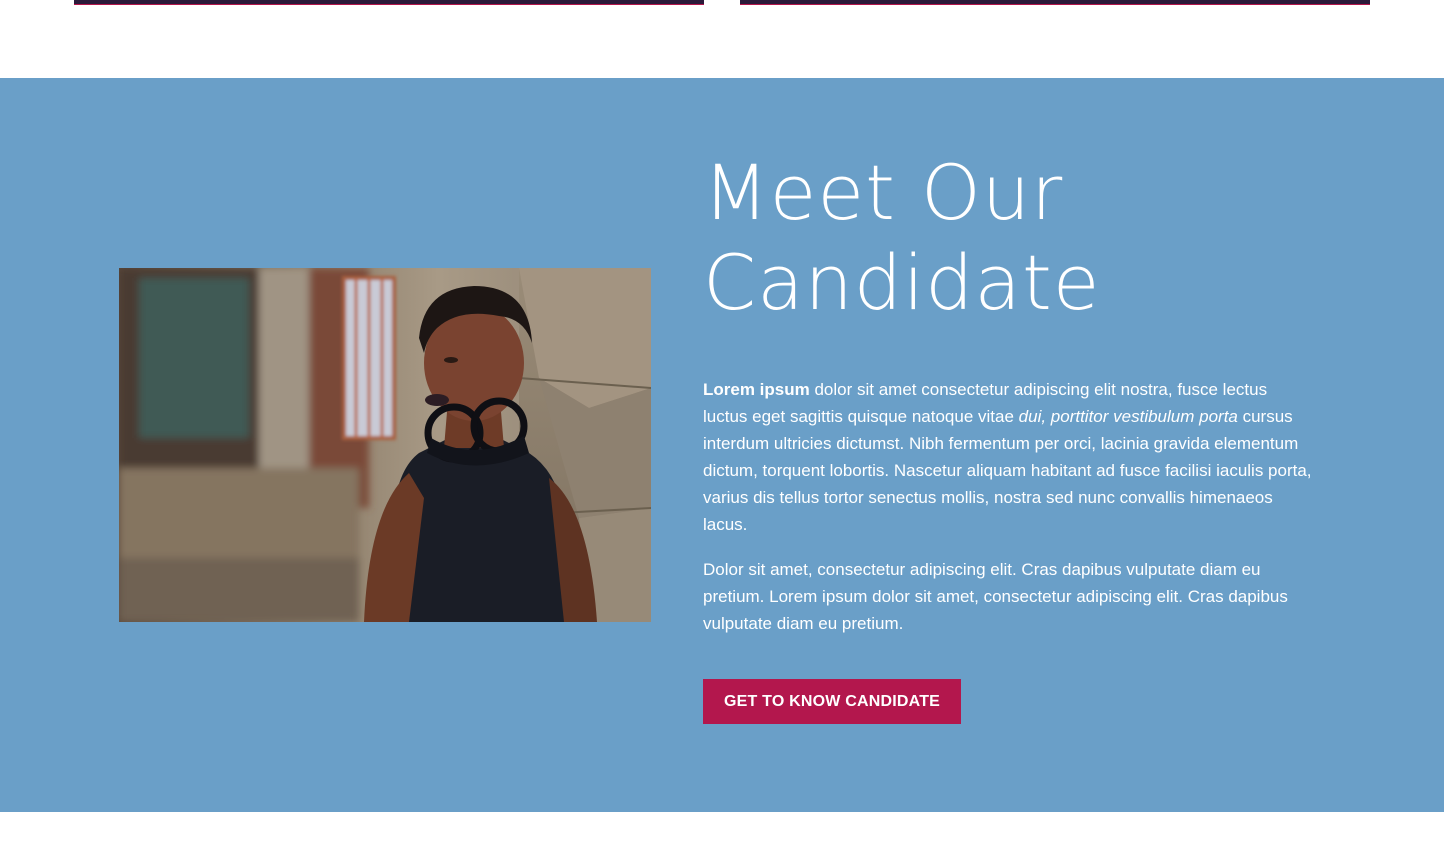 The width and height of the screenshot is (1444, 859). Describe the element at coordinates (756, 389) in the screenshot. I see `paragraph-1-bold: Lorem ipsum` at that location.